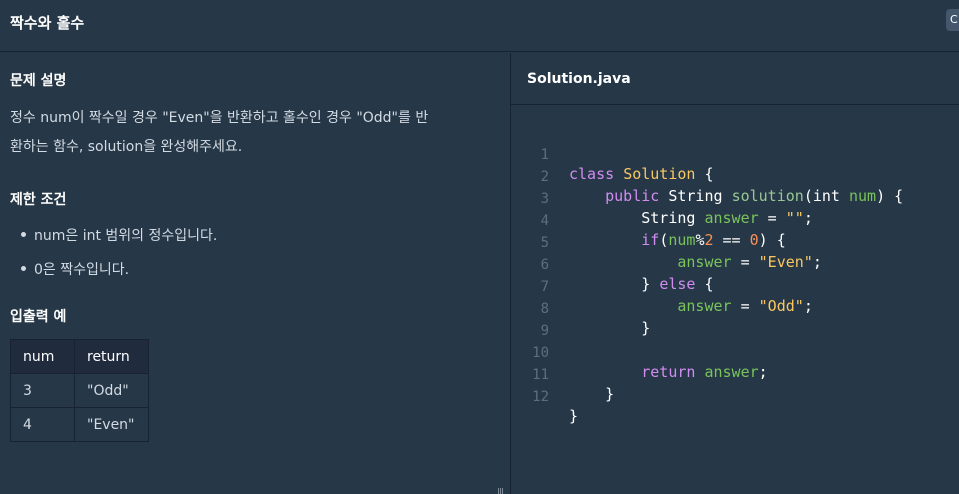  I want to click on code-token: "Odd", so click(781, 306).